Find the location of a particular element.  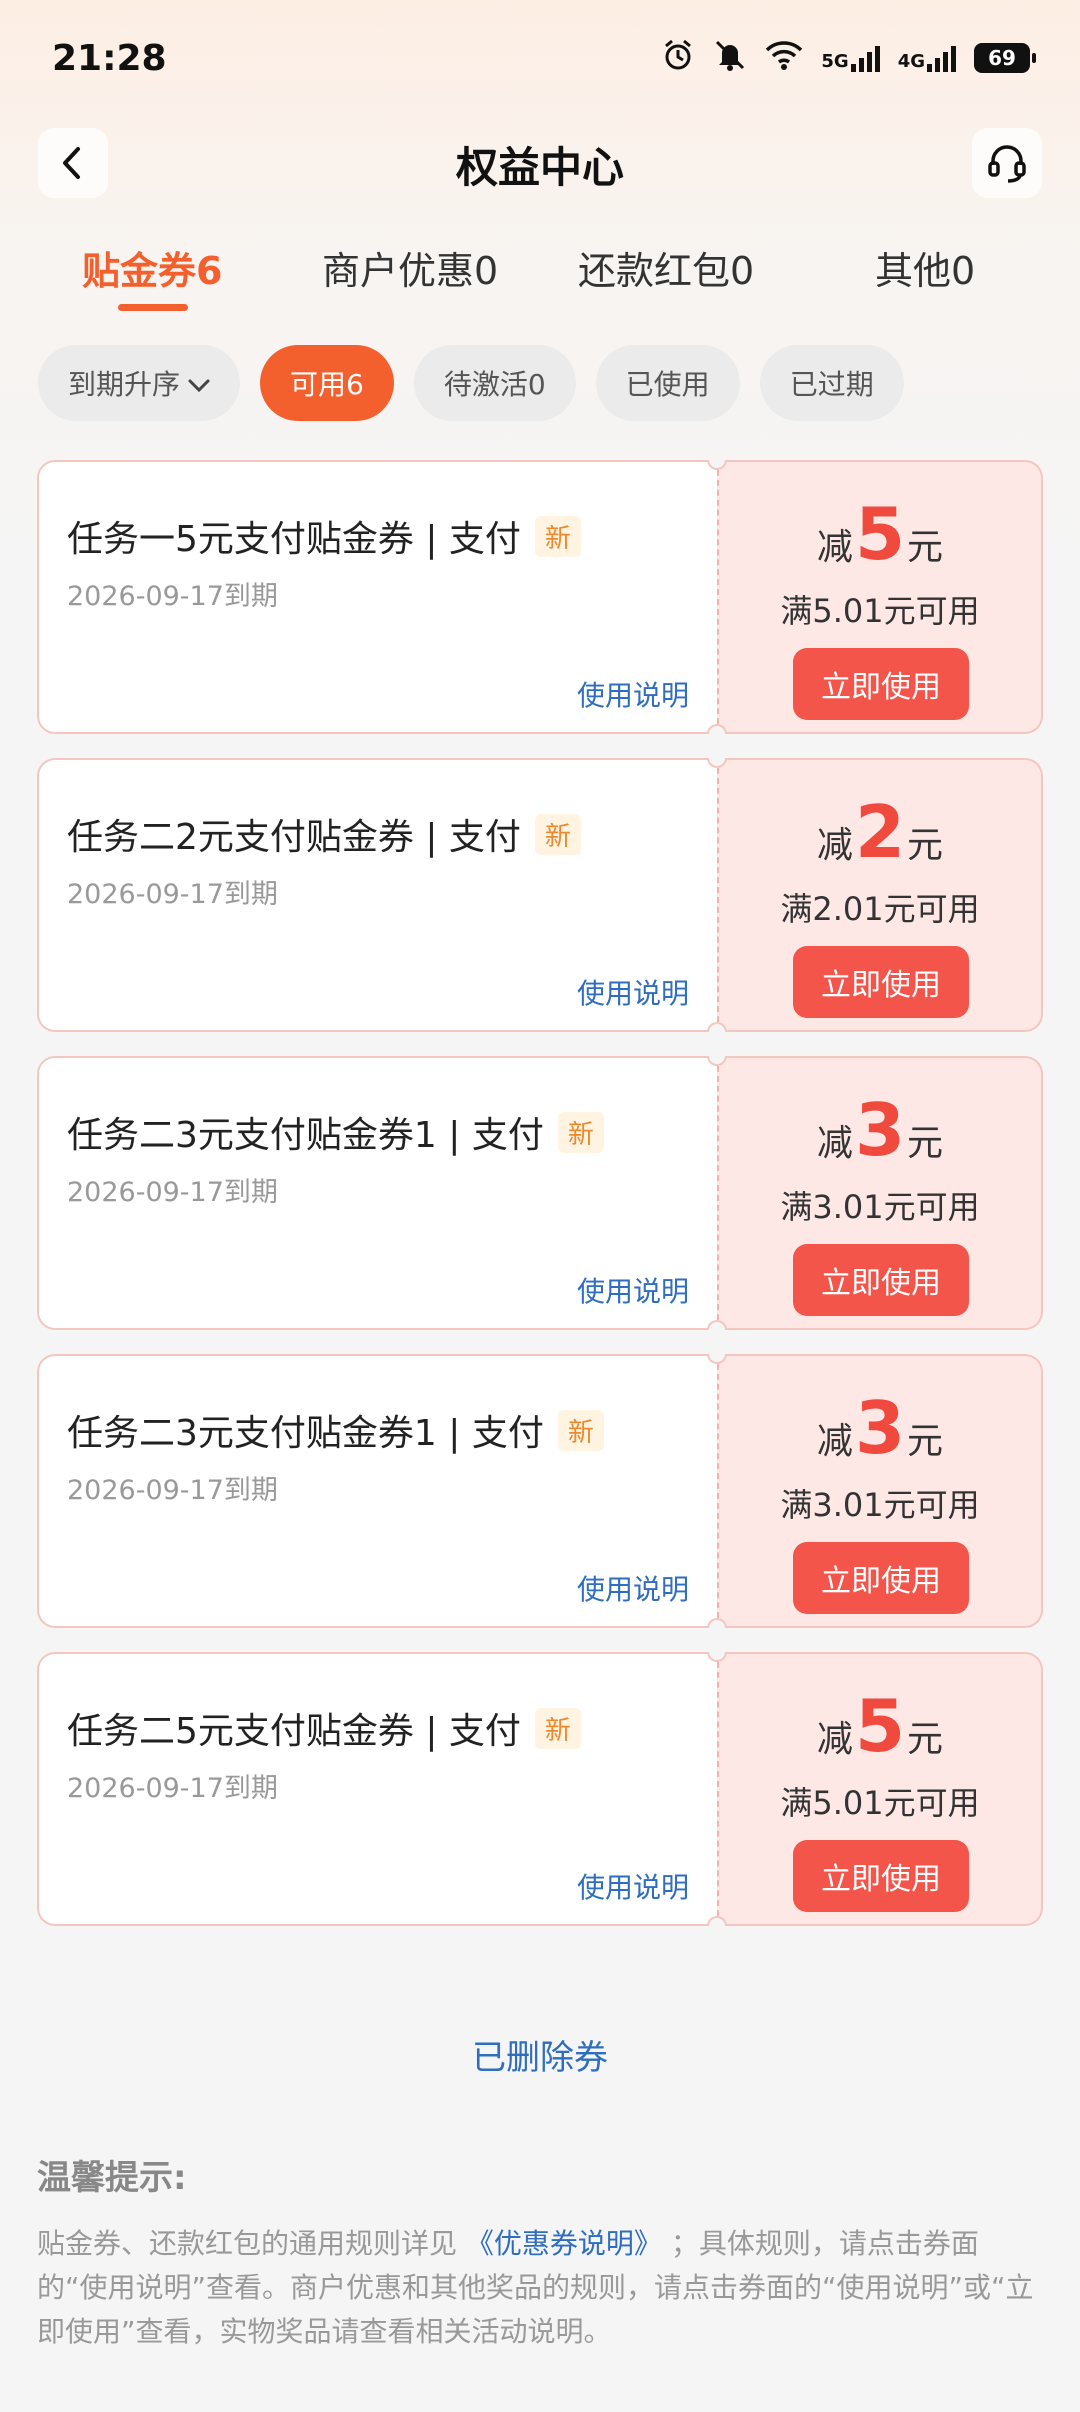

tab-coupons: 贴金券6 is located at coordinates (152, 267).